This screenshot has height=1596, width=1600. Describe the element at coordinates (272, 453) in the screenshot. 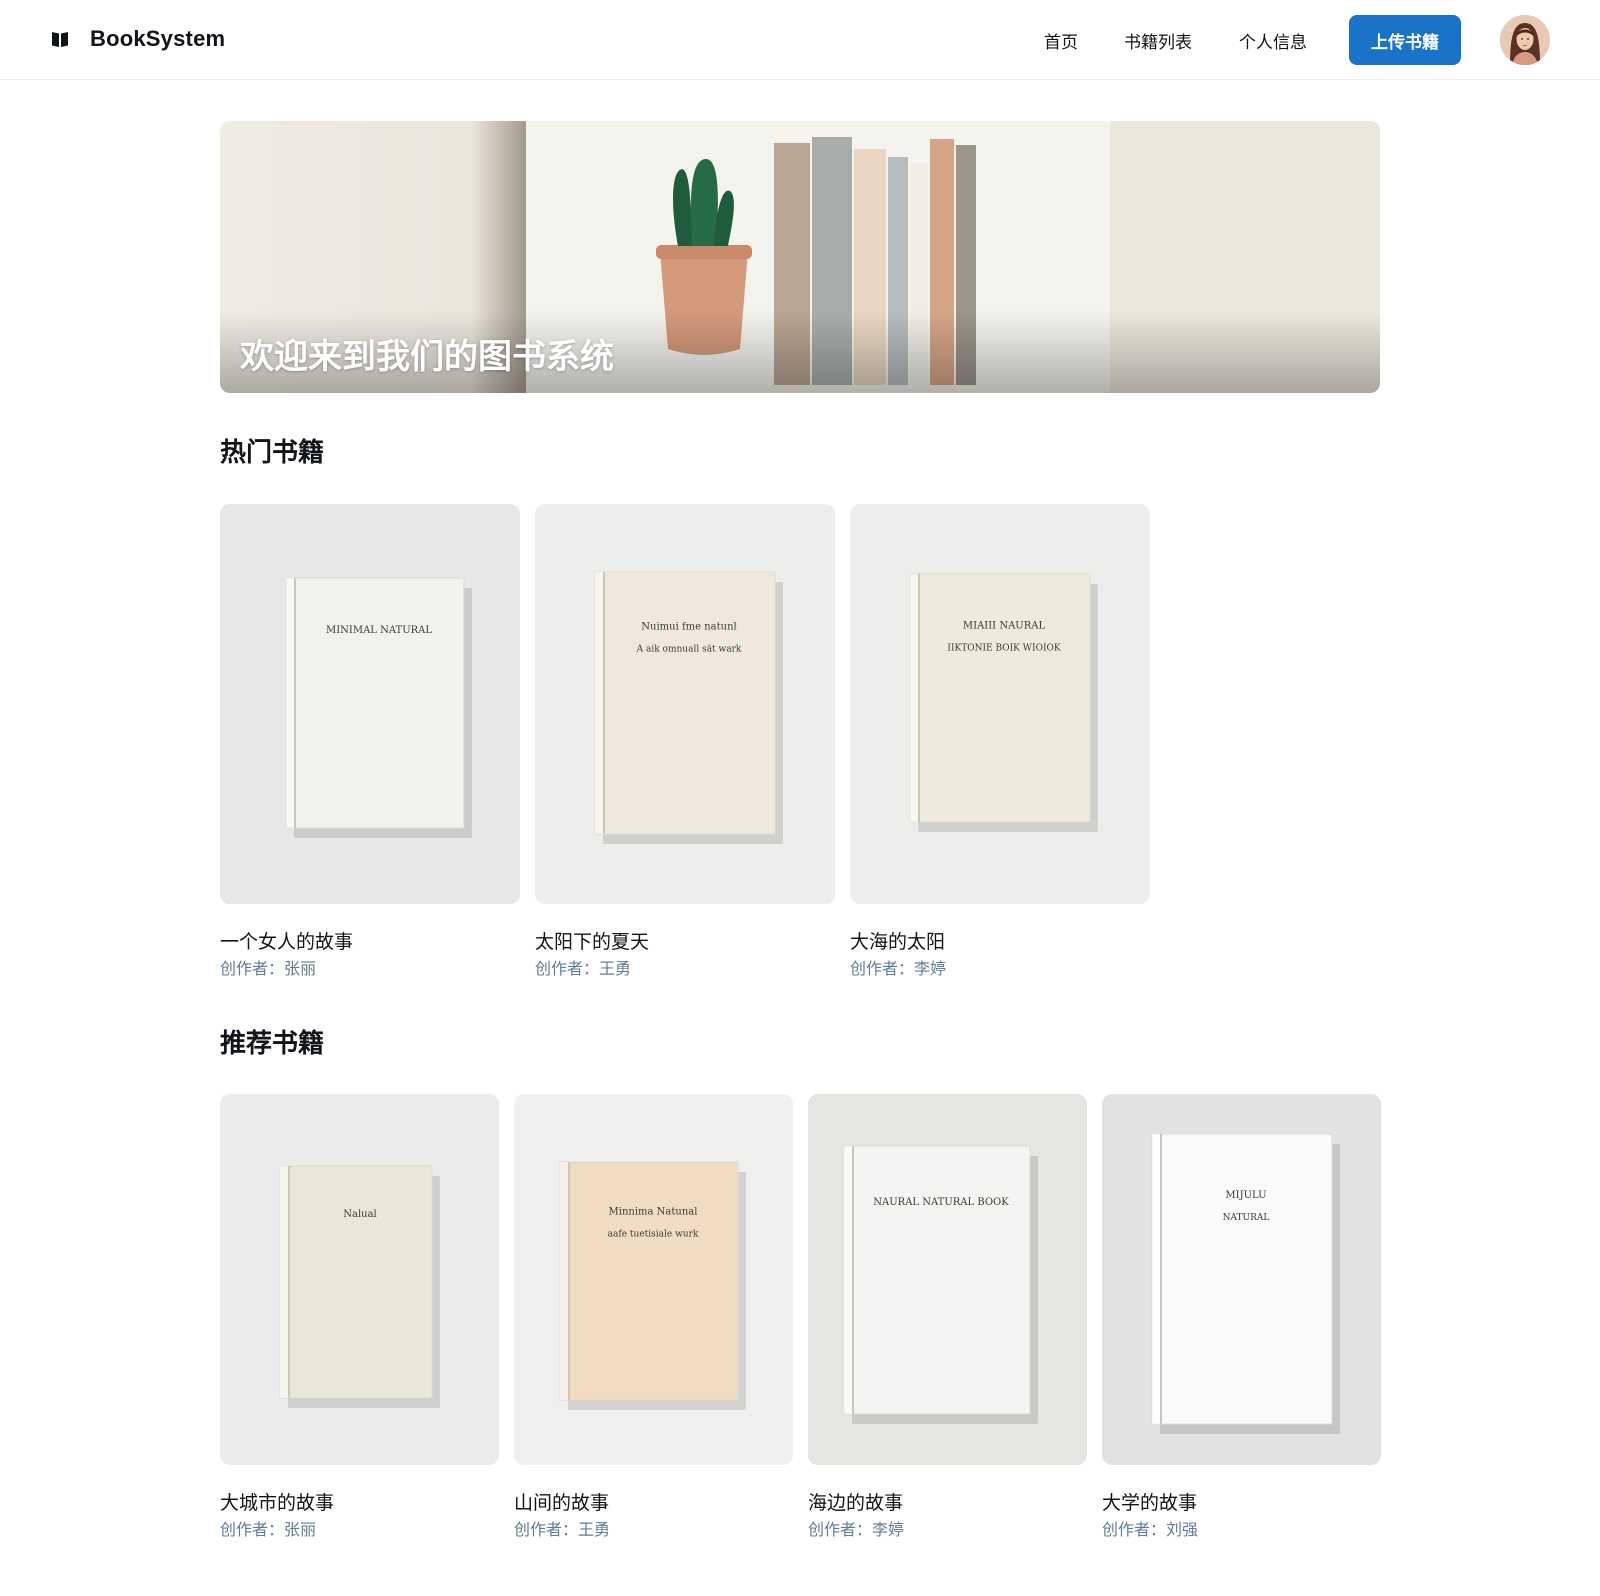

I see `popular-section-title: 热门书籍` at that location.